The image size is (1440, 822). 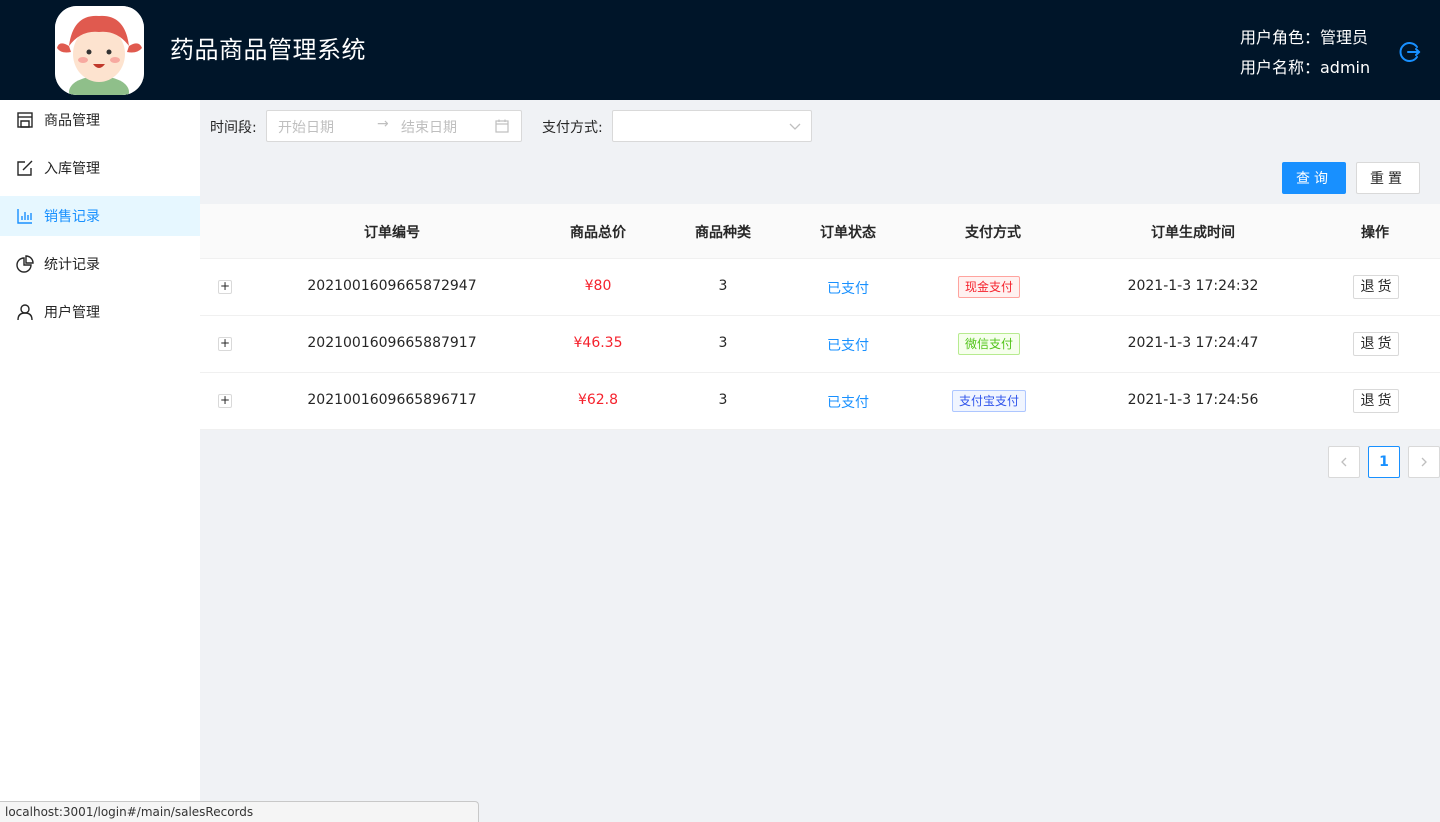 I want to click on browser-status-url: localhost:3001/login#/main/salesRecords, so click(x=239, y=811).